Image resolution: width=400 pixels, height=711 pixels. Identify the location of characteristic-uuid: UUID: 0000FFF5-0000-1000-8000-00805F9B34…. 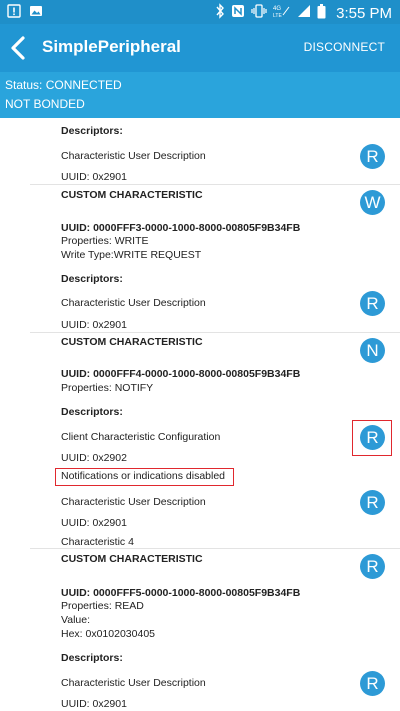
(181, 593).